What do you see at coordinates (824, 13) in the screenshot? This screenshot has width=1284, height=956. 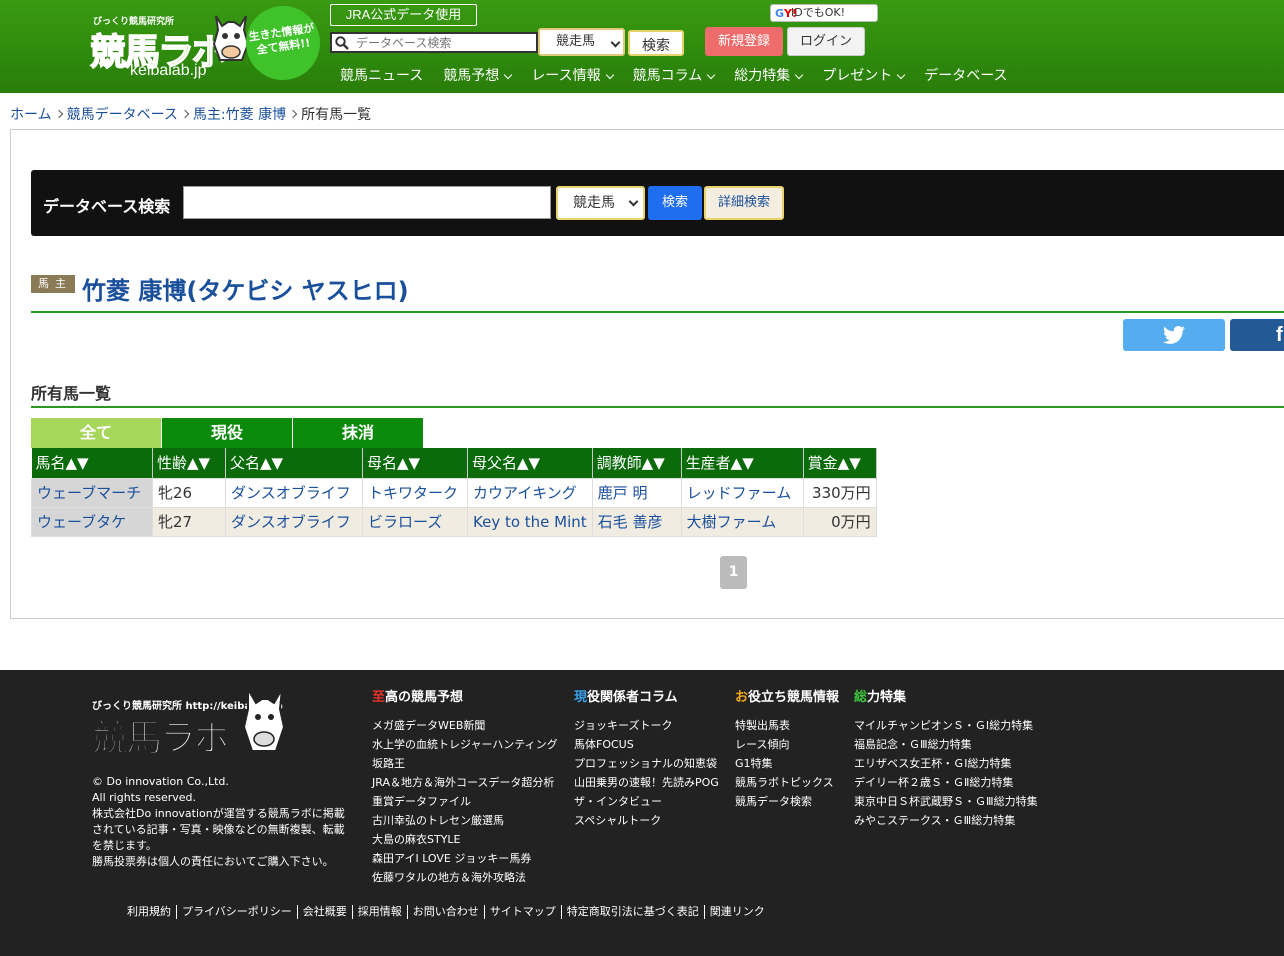 I see `sns-login-button: G Y! IDでもOK!` at bounding box center [824, 13].